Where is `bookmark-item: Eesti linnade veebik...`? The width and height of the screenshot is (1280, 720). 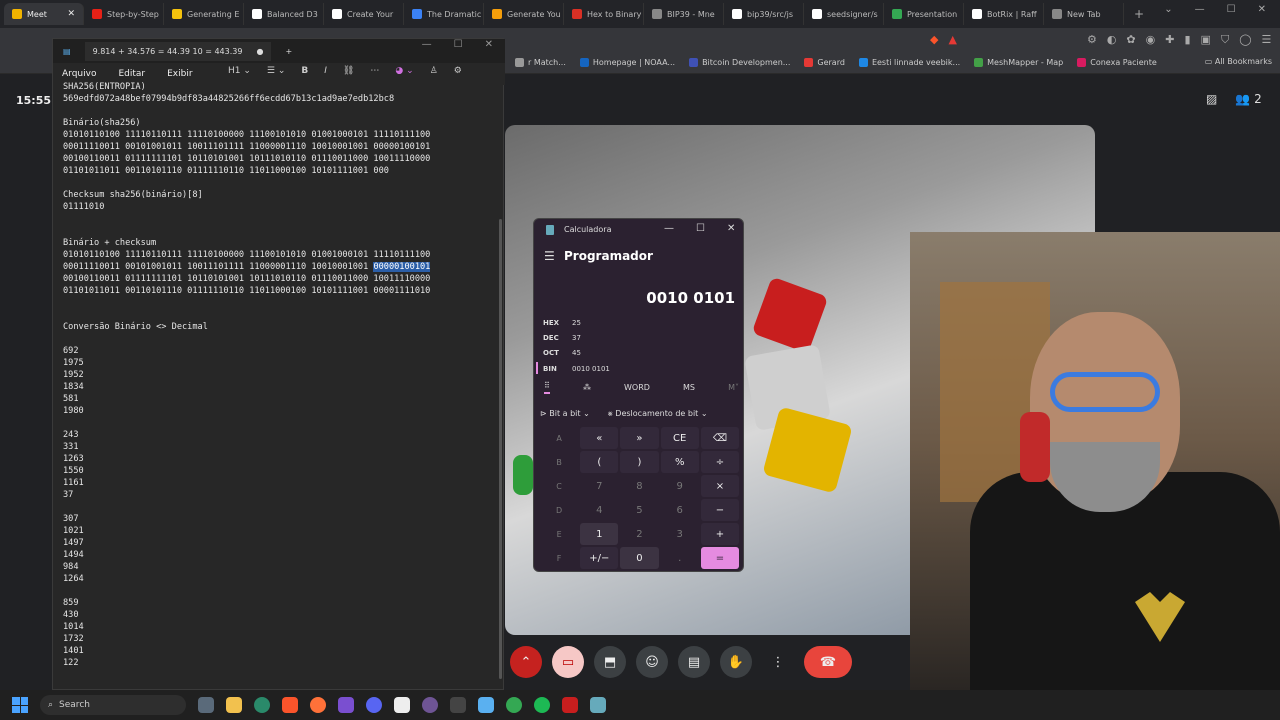 bookmark-item: Eesti linnade veebik... is located at coordinates (909, 62).